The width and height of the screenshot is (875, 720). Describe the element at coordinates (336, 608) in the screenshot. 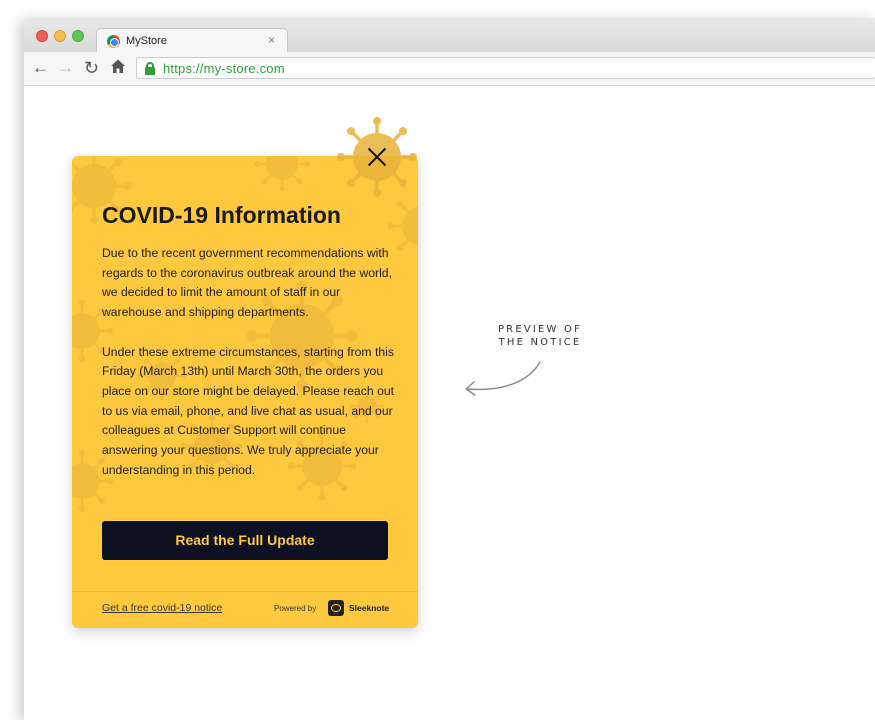

I see `sleeknote-logo-icon` at that location.